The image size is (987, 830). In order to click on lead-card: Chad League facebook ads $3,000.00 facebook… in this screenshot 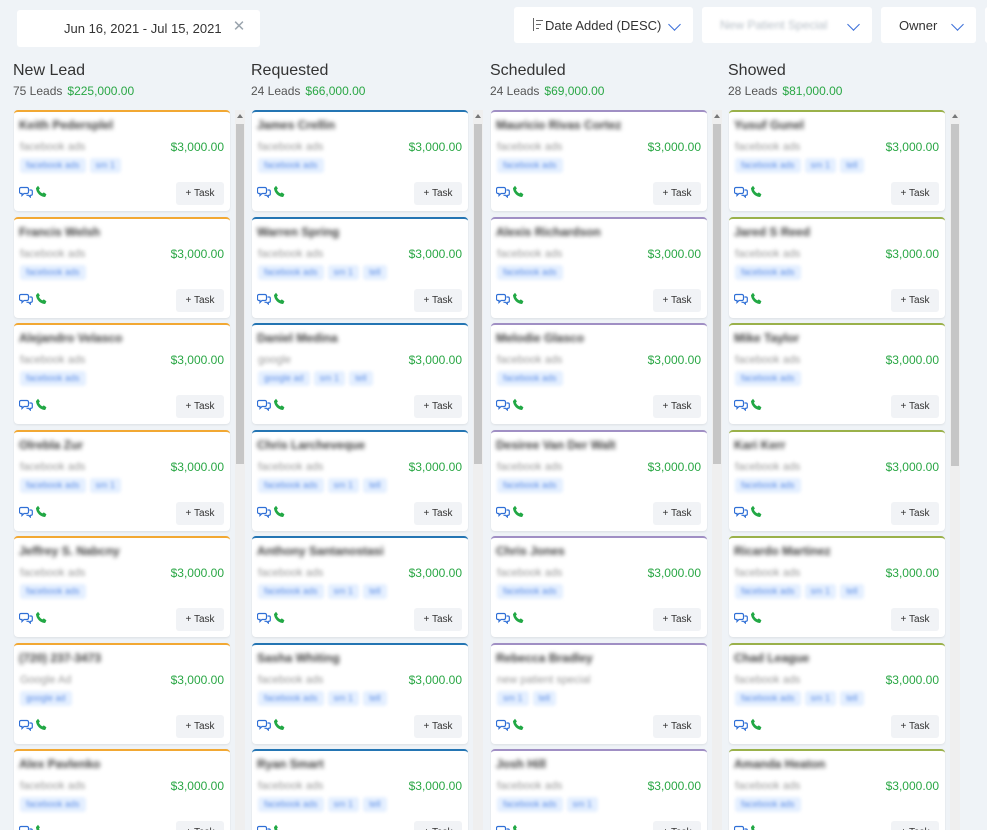, I will do `click(837, 693)`.